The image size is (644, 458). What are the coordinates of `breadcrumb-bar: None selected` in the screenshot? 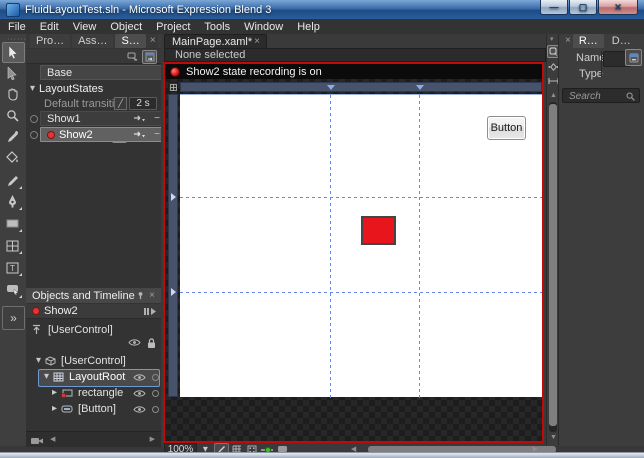 It's located at (355, 55).